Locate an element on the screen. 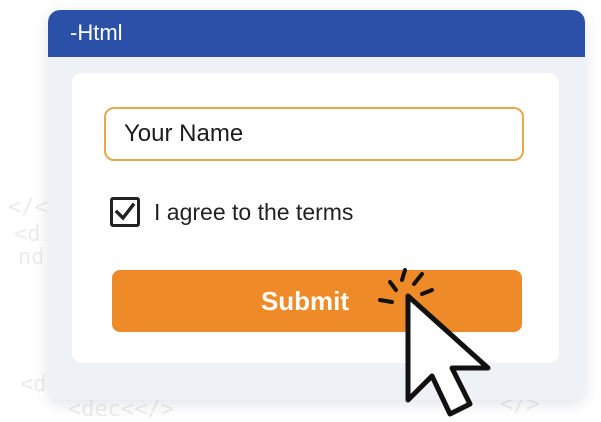 Image resolution: width=601 pixels, height=422 pixels. terms-row: I agree to the terms is located at coordinates (231, 212).